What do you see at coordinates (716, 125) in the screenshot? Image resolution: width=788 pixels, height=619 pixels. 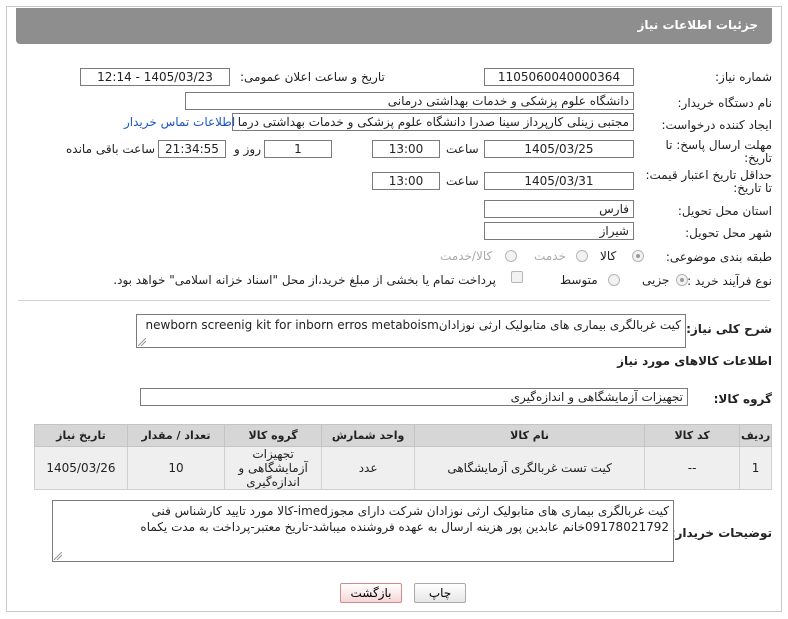 I see `requester-label: ایجاد کننده درخواست:` at bounding box center [716, 125].